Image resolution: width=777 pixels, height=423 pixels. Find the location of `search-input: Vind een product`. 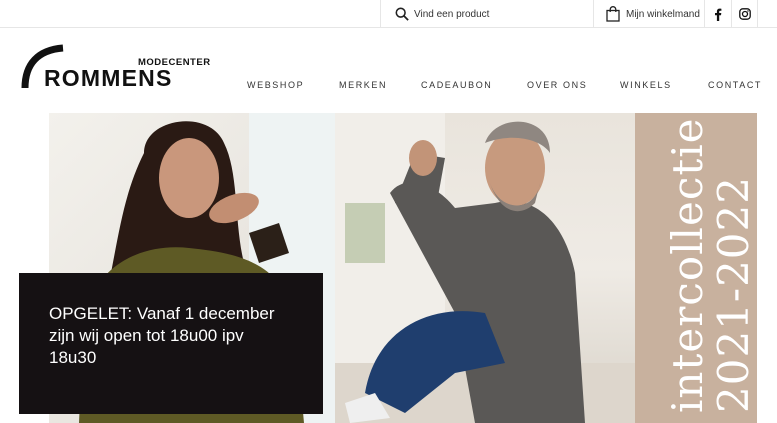

search-input: Vind een product is located at coordinates (486, 14).